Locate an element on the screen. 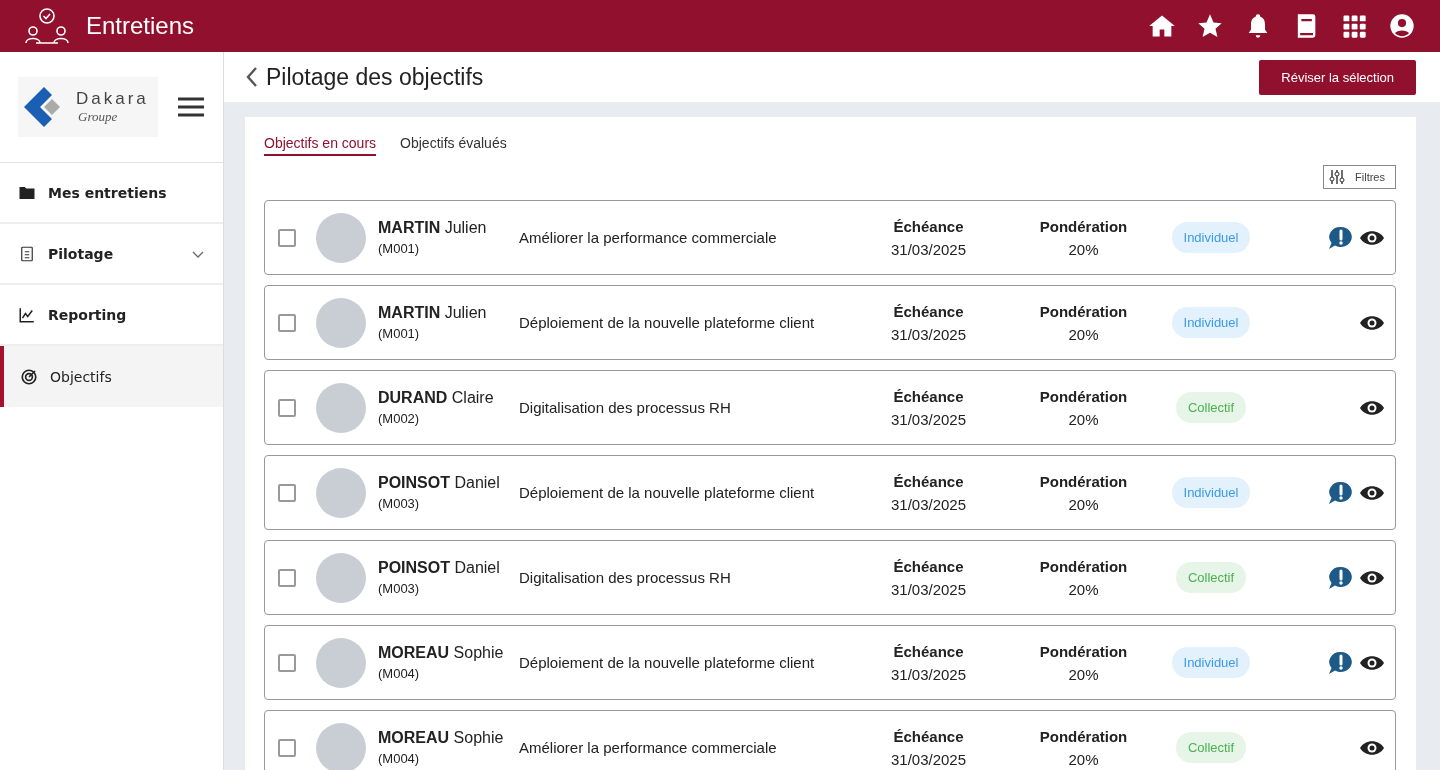  tab: Objectifs évalués is located at coordinates (453, 143).